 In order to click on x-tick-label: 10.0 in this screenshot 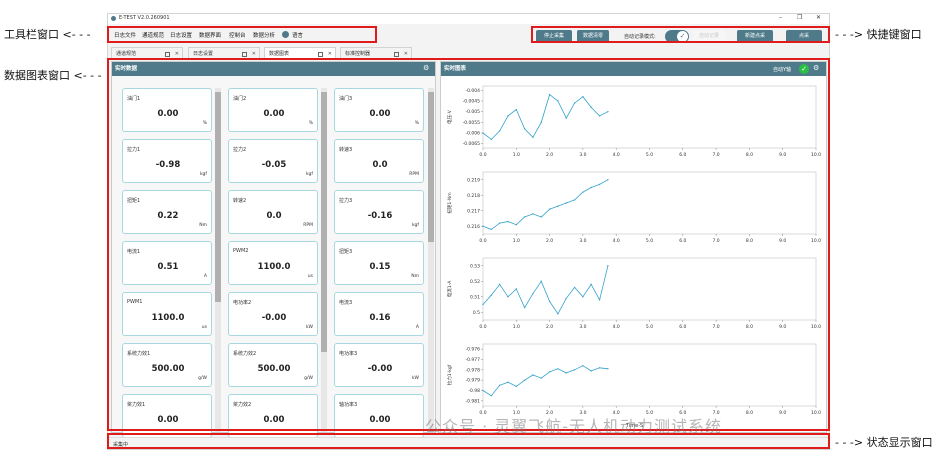, I will do `click(816, 241)`.